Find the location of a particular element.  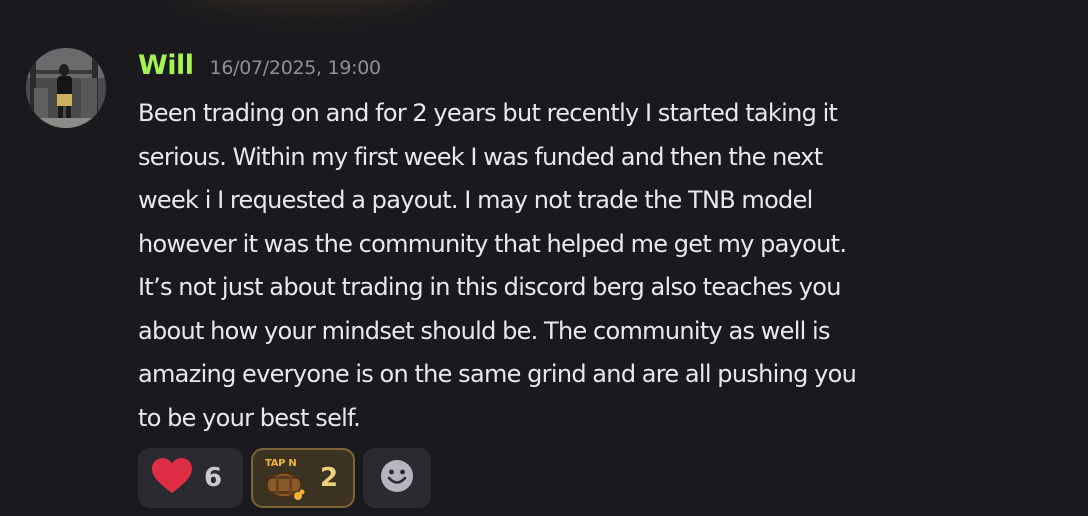

add-reaction-button is located at coordinates (397, 478).